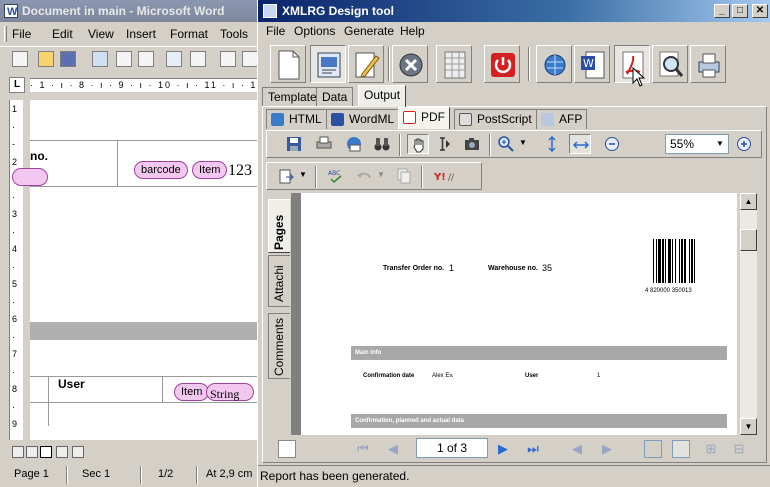  Describe the element at coordinates (314, 31) in the screenshot. I see `menu-options: Options` at that location.